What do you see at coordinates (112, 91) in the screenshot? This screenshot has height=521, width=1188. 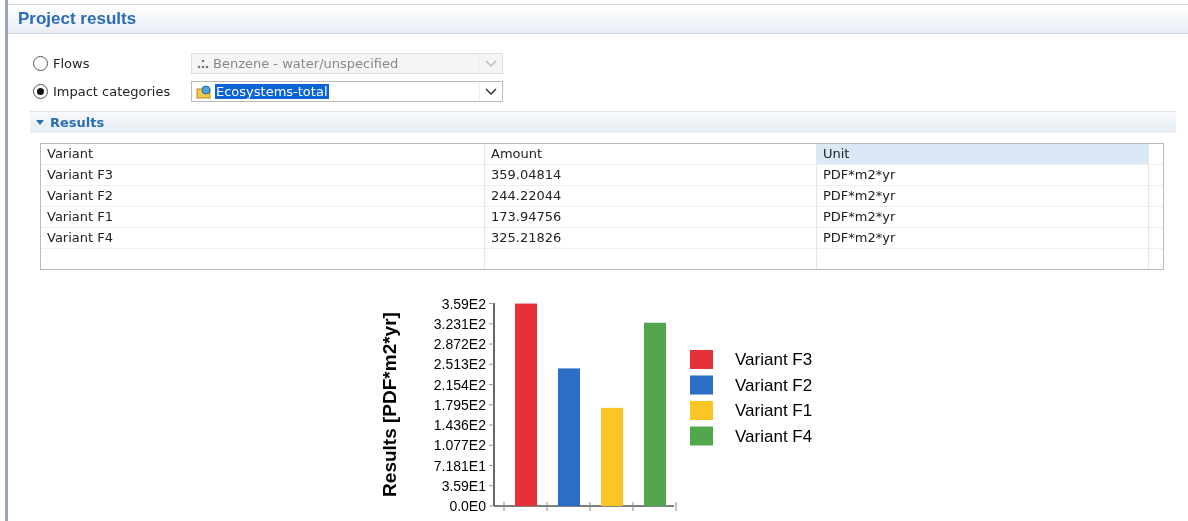 I see `radio-button: Impact categories` at bounding box center [112, 91].